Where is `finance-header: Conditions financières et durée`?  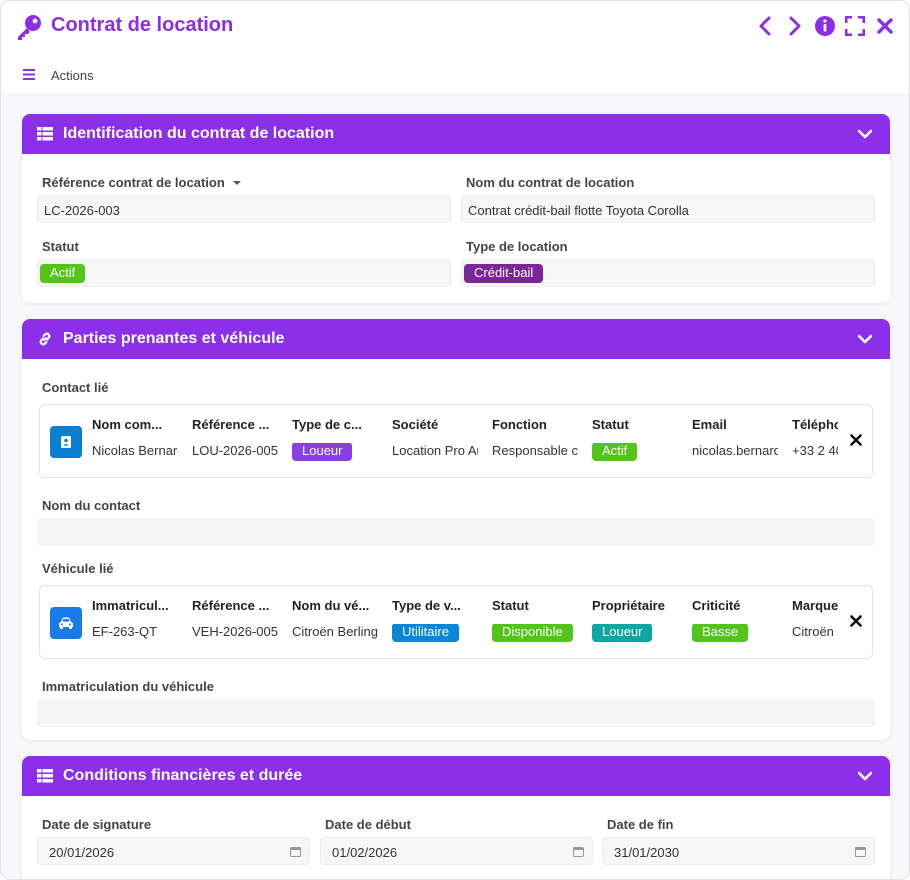 finance-header: Conditions financières et durée is located at coordinates (456, 776).